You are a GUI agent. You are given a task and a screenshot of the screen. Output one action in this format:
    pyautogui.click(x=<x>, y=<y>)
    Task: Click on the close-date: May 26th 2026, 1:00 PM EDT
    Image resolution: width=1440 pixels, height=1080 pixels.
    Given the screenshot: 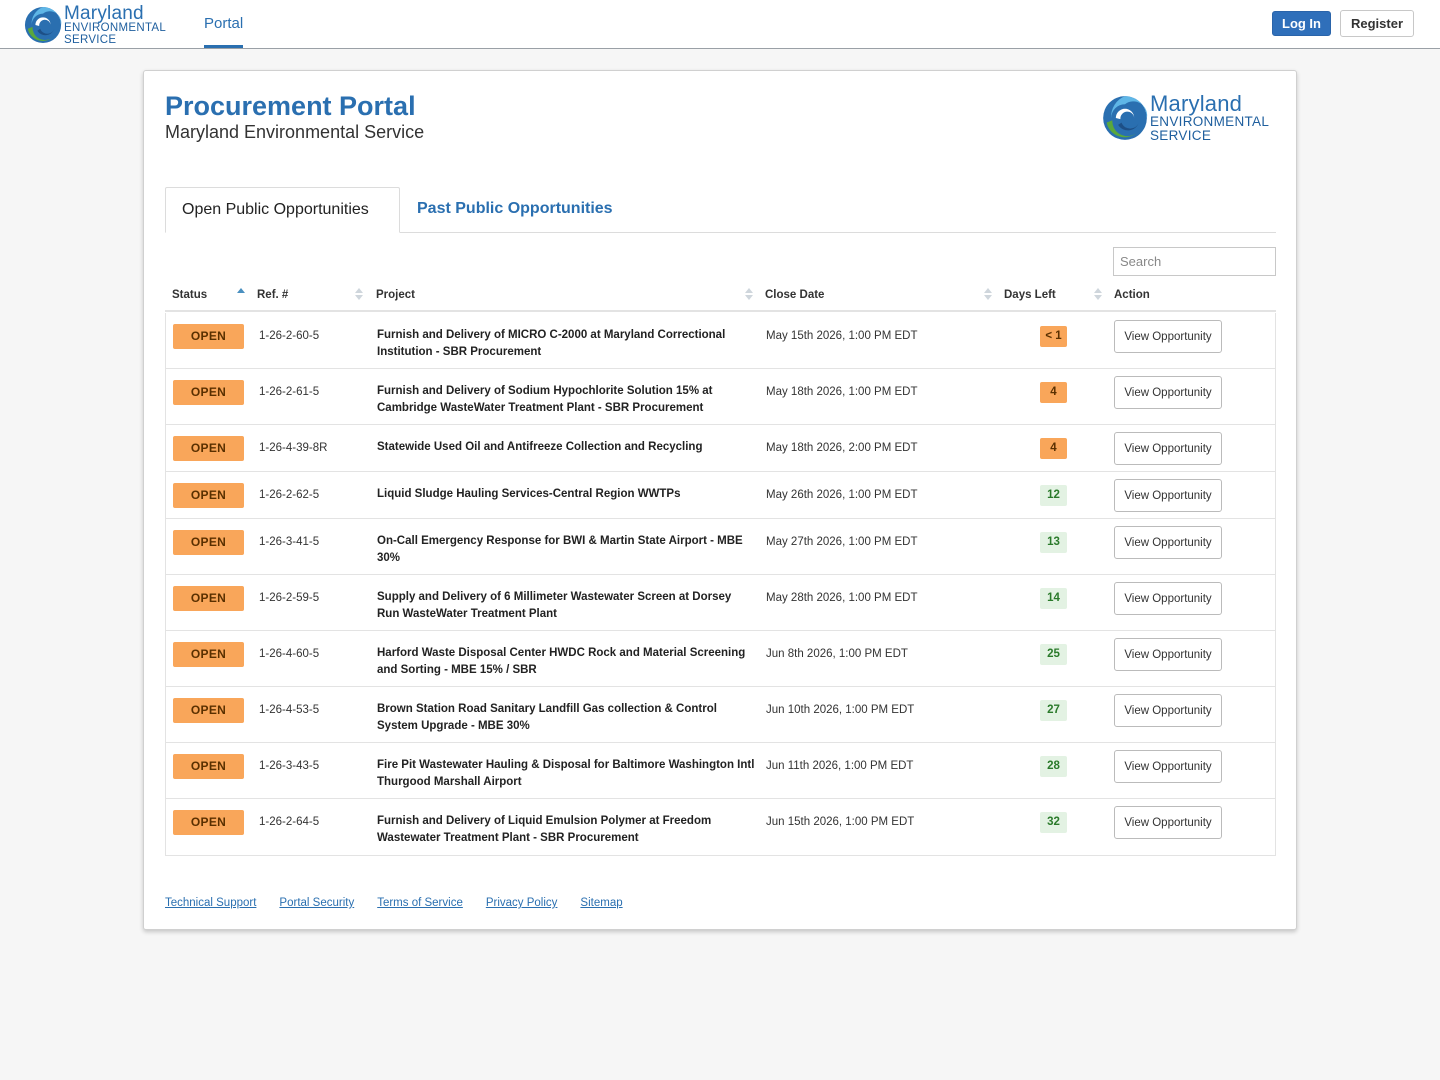 What is the action you would take?
    pyautogui.click(x=842, y=495)
    